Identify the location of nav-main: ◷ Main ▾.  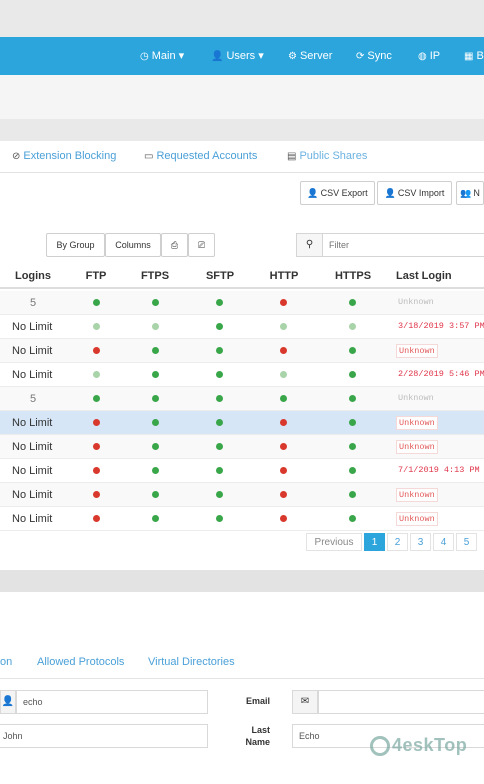
(162, 56).